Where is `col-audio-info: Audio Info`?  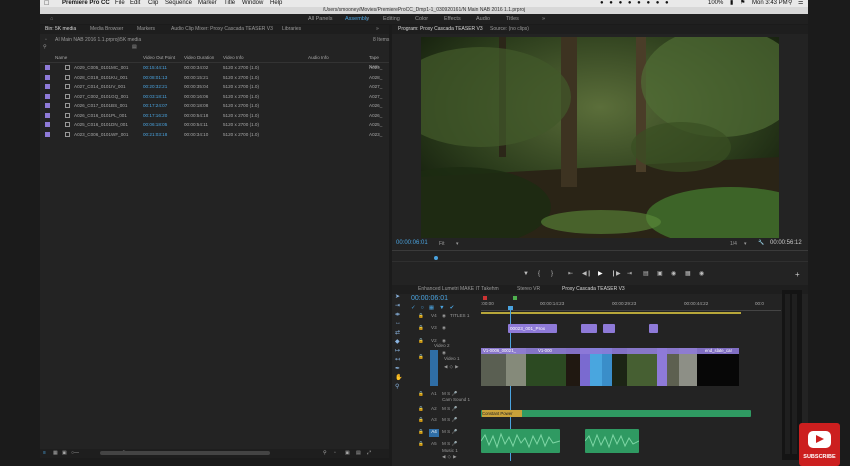
col-audio-info: Audio Info is located at coordinates (318, 57).